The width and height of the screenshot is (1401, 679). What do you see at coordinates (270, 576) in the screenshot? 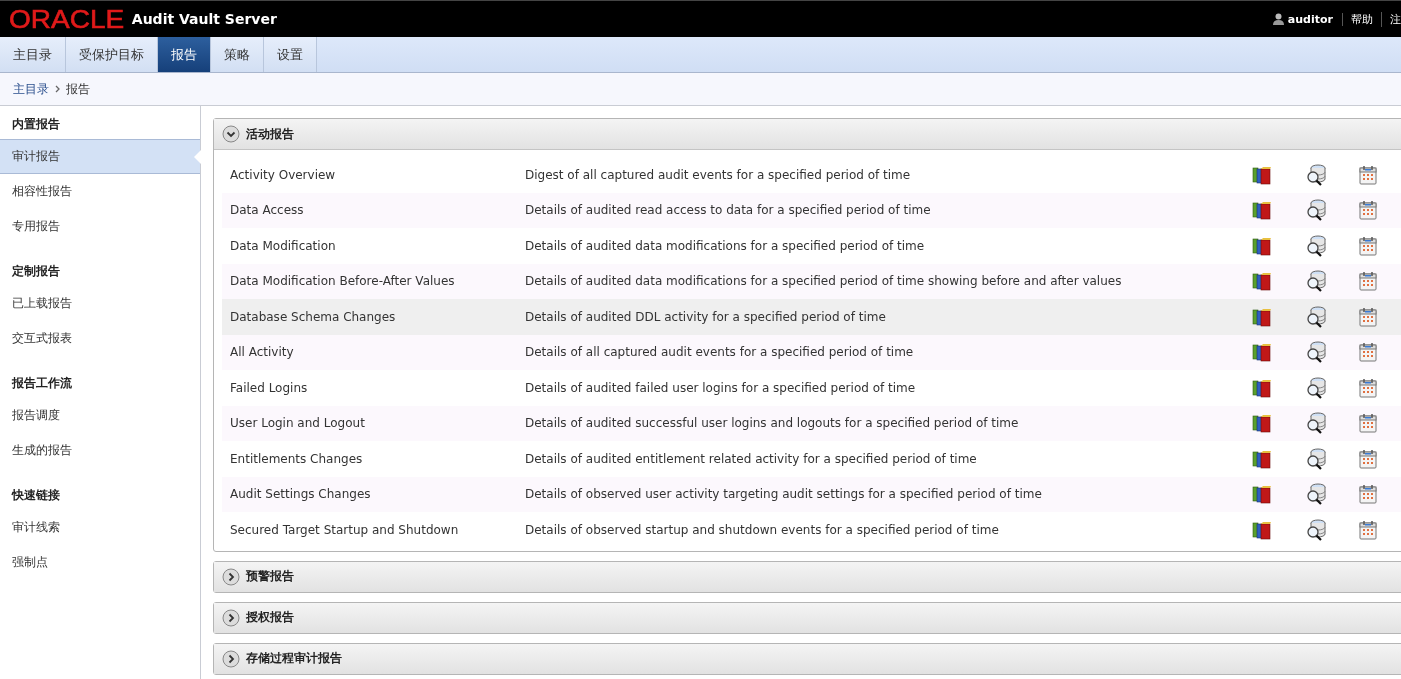
I see `panel-title: 预警报告` at bounding box center [270, 576].